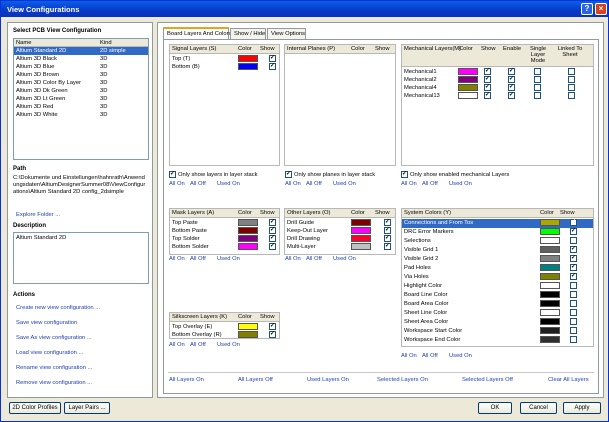 The width and height of the screenshot is (609, 422). Describe the element at coordinates (106, 42) in the screenshot. I see `kind-column-header: Kind` at that location.